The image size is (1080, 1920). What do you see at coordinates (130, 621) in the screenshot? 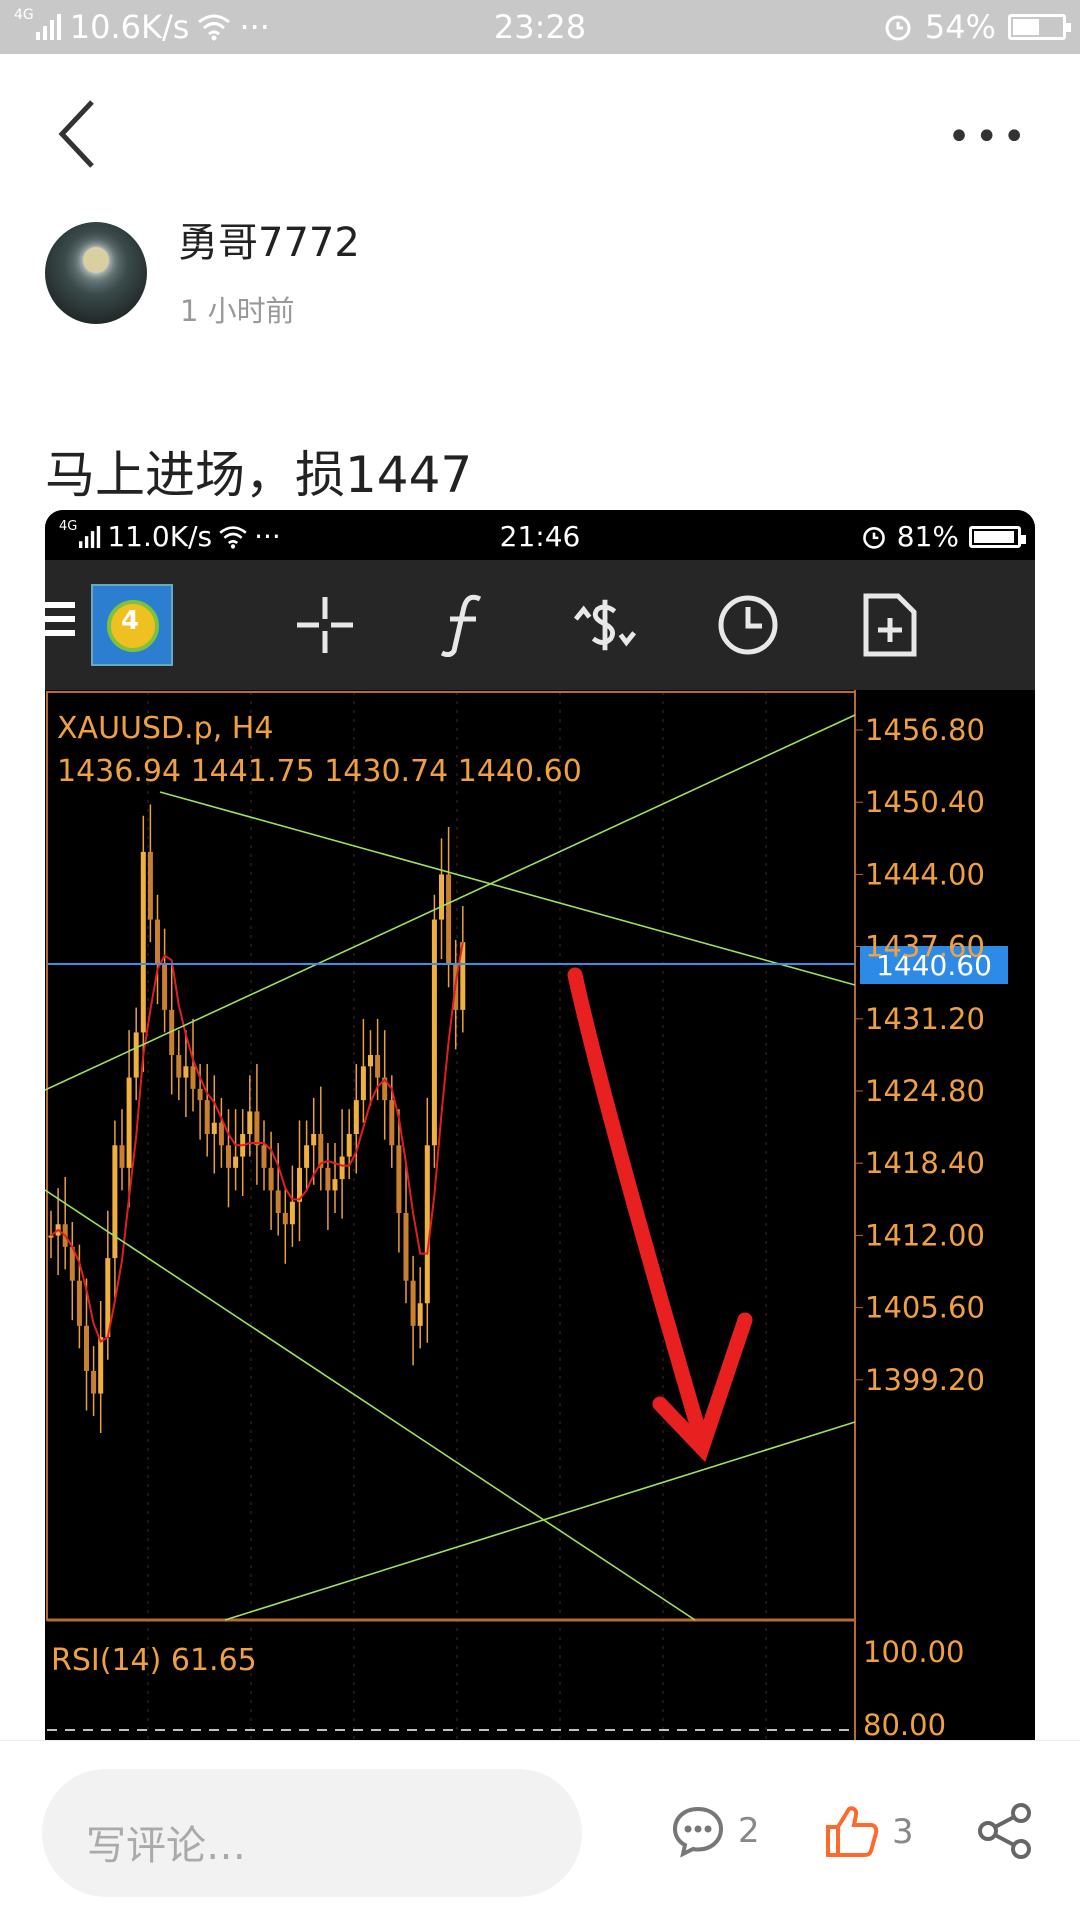
I see `logo-number: 4` at bounding box center [130, 621].